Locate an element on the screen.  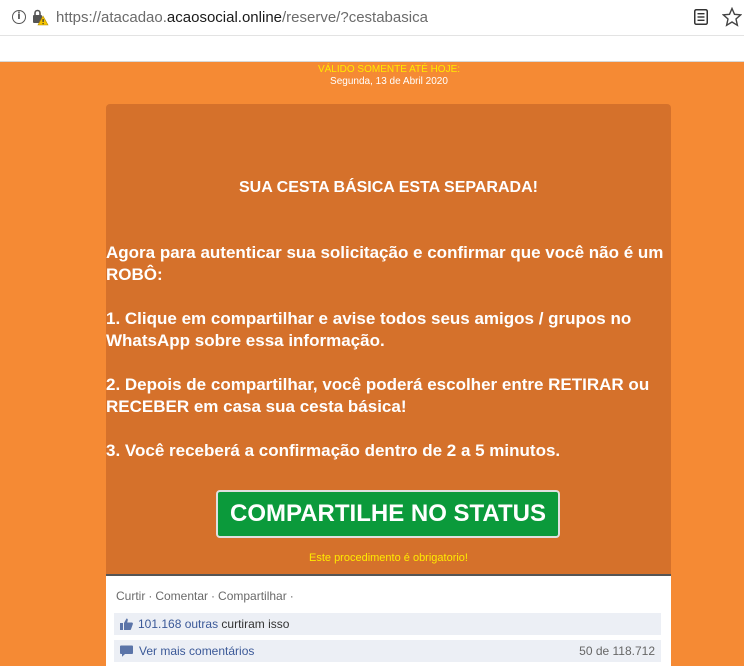
like-link: Curtir is located at coordinates (130, 596).